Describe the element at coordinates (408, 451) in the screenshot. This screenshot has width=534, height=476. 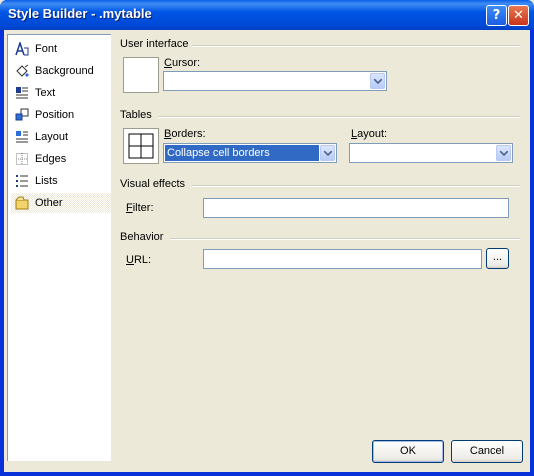
I see `ok-button: OK` at that location.